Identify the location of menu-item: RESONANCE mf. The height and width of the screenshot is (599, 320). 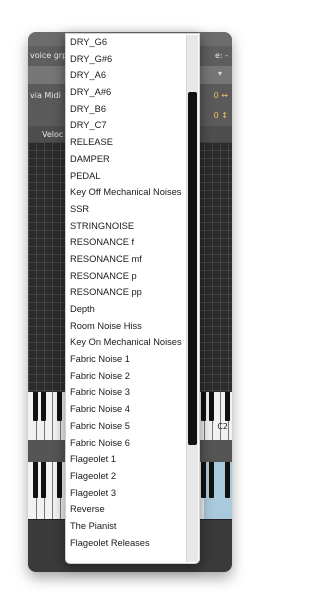
(125, 259).